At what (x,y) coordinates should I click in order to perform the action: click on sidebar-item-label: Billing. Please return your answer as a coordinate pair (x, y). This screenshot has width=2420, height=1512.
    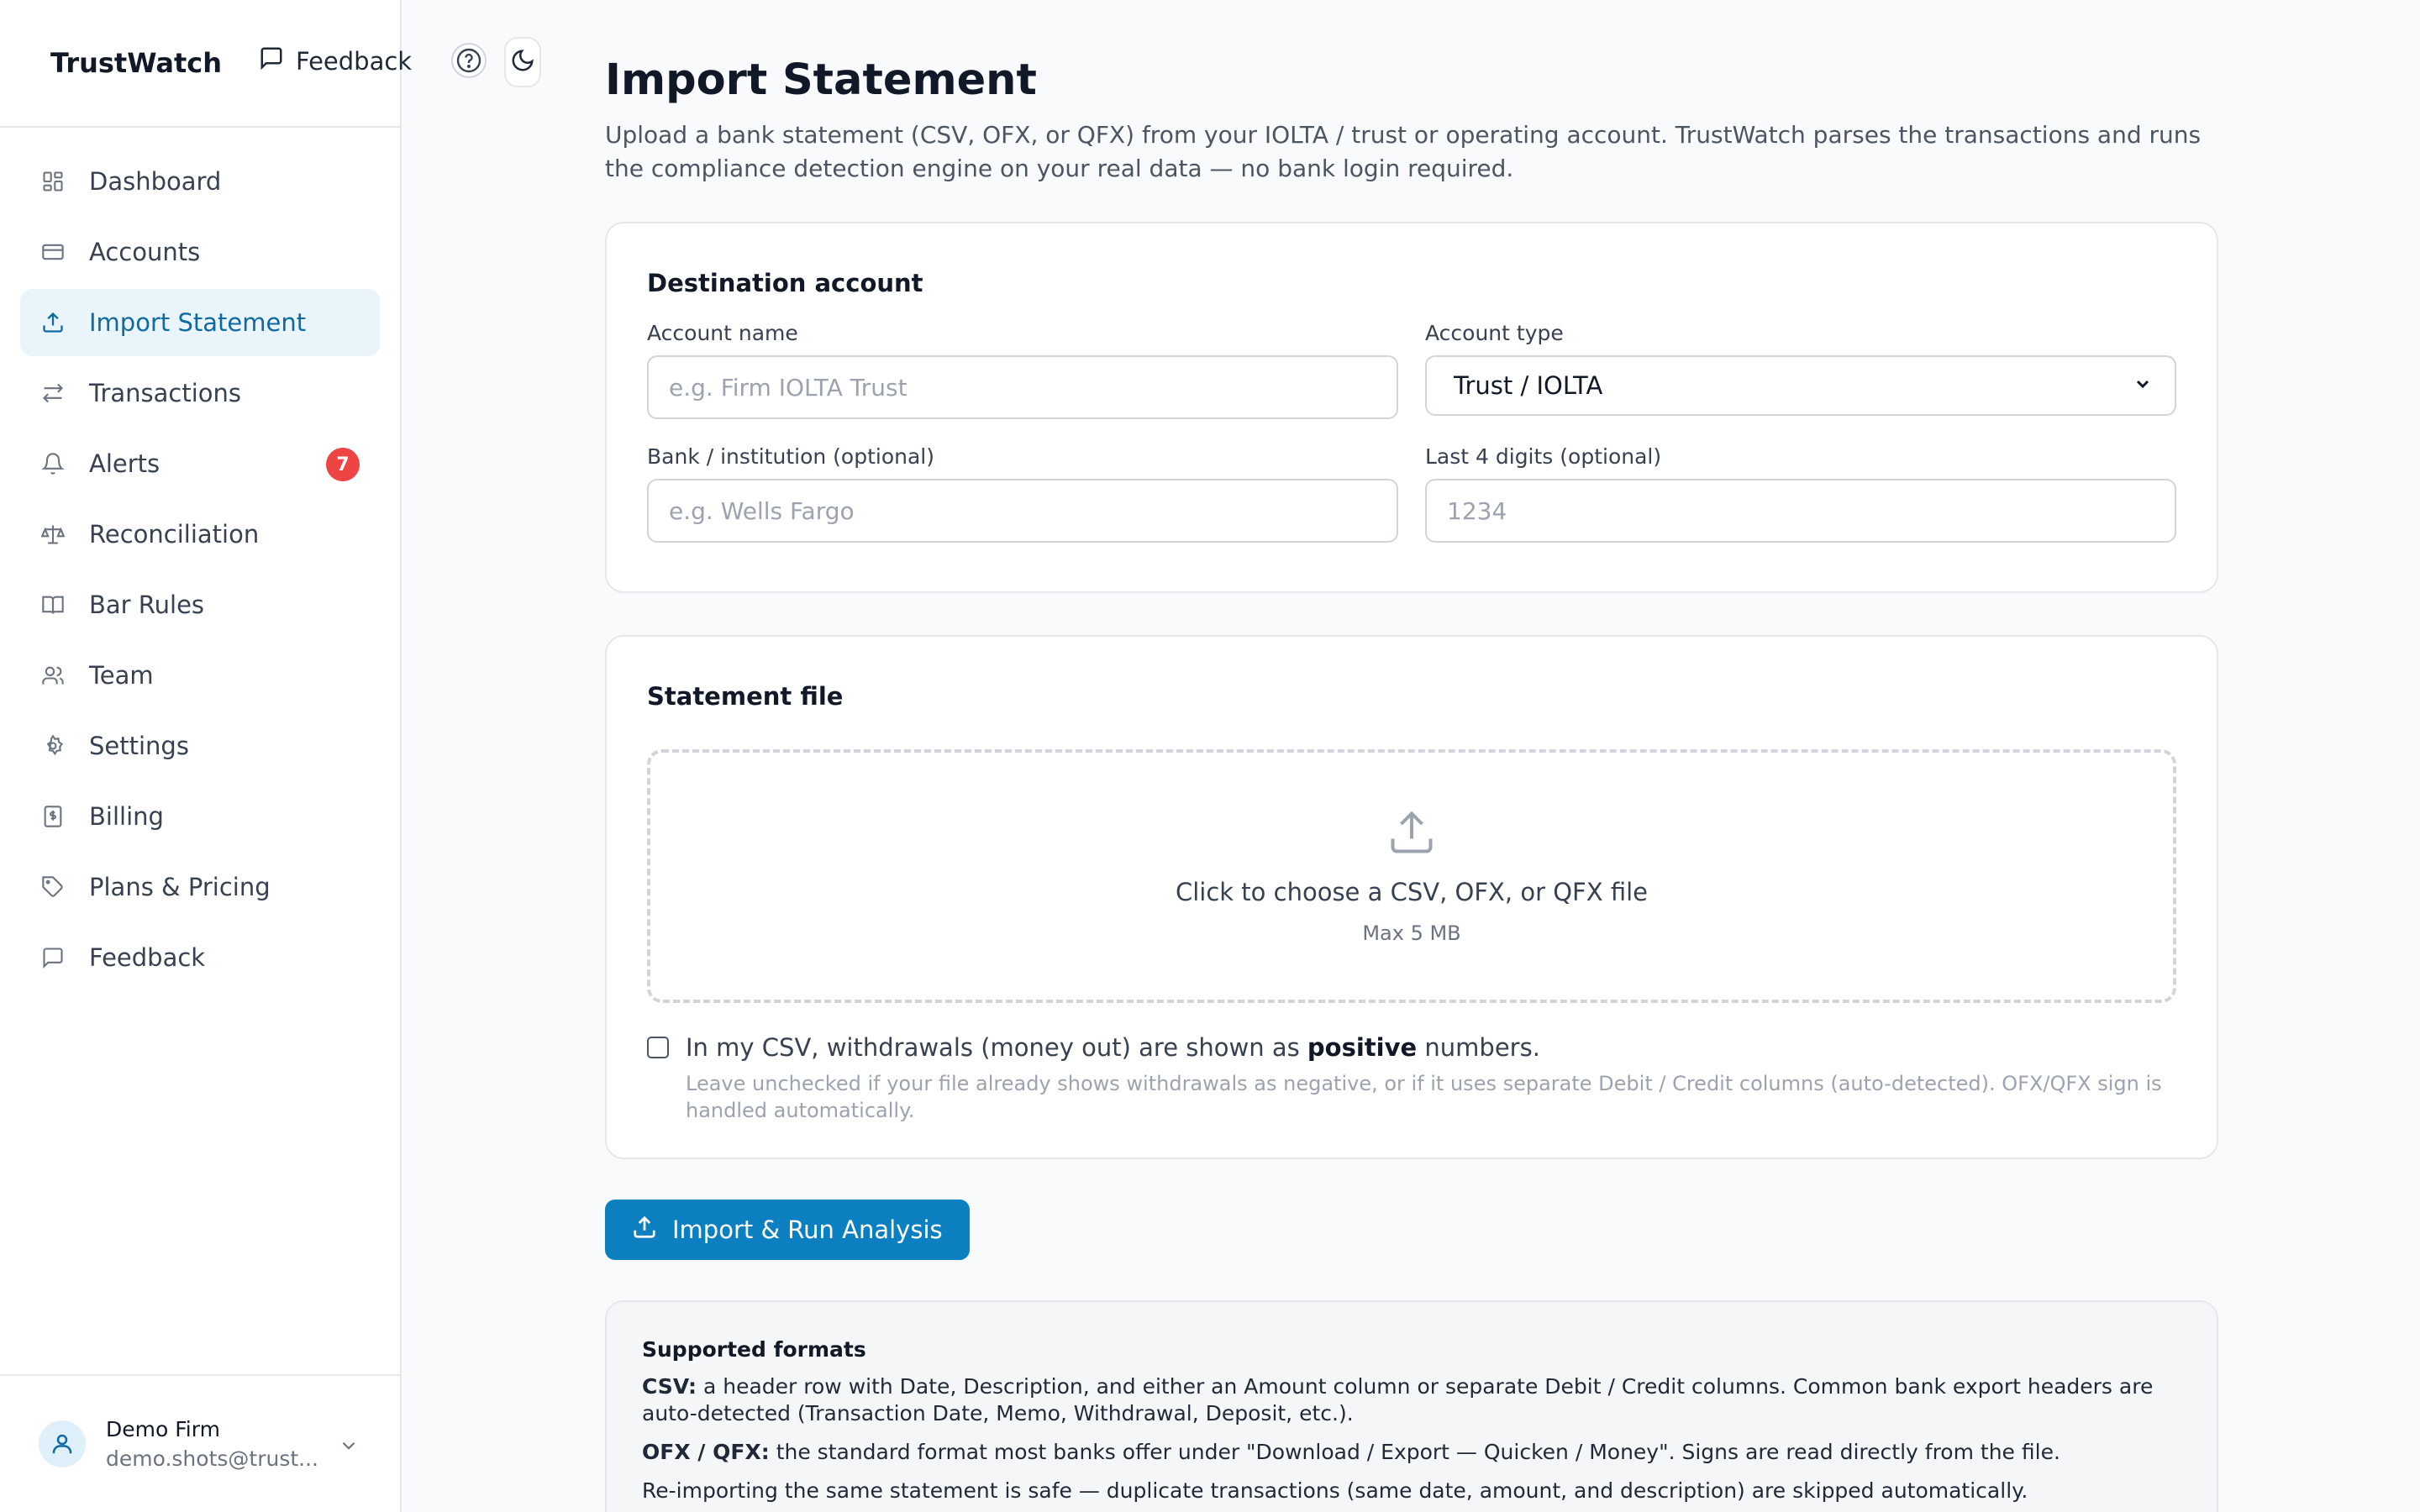
    Looking at the image, I should click on (127, 816).